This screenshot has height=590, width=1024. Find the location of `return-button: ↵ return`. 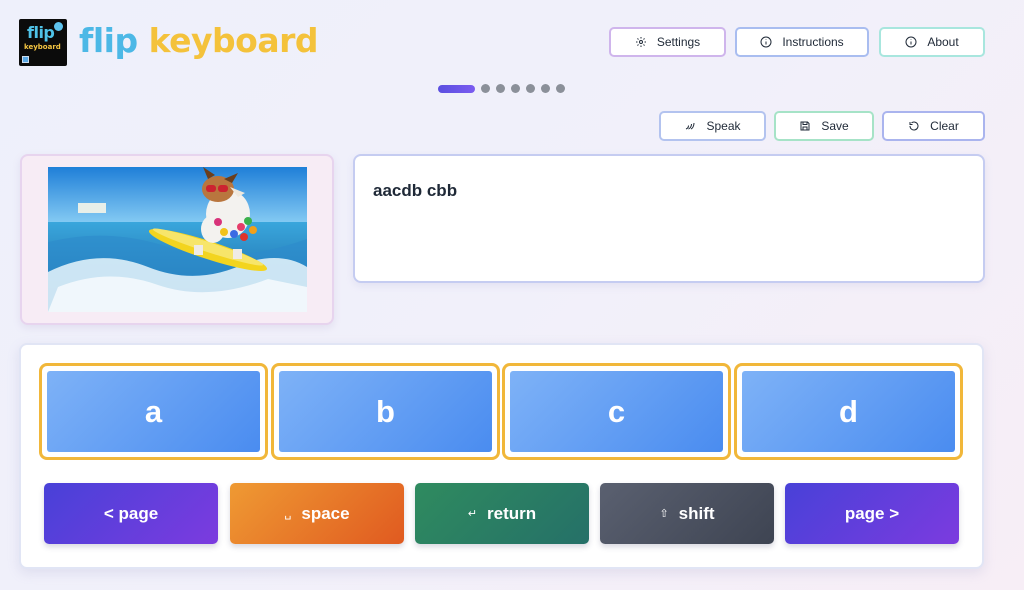

return-button: ↵ return is located at coordinates (502, 513).